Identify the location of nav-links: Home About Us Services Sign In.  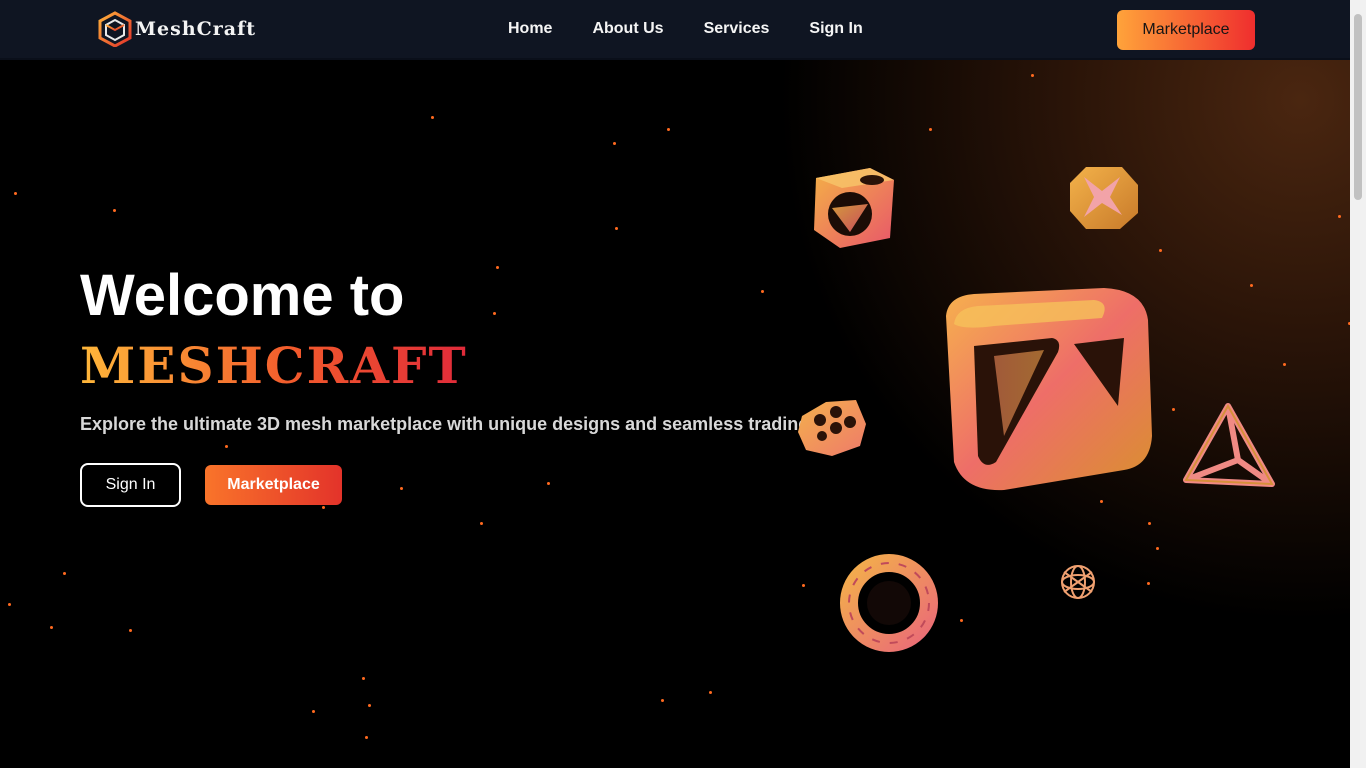
(685, 29).